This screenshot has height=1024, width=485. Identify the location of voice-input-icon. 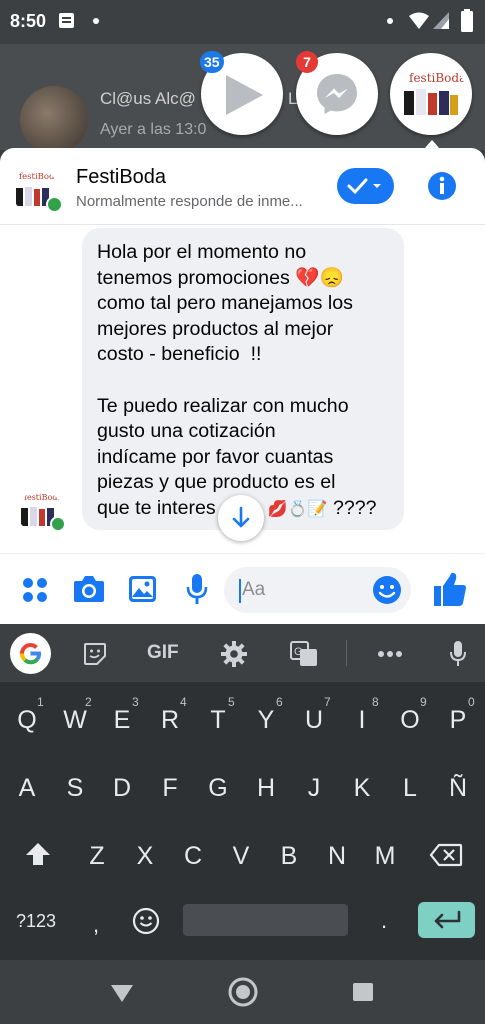
(458, 654).